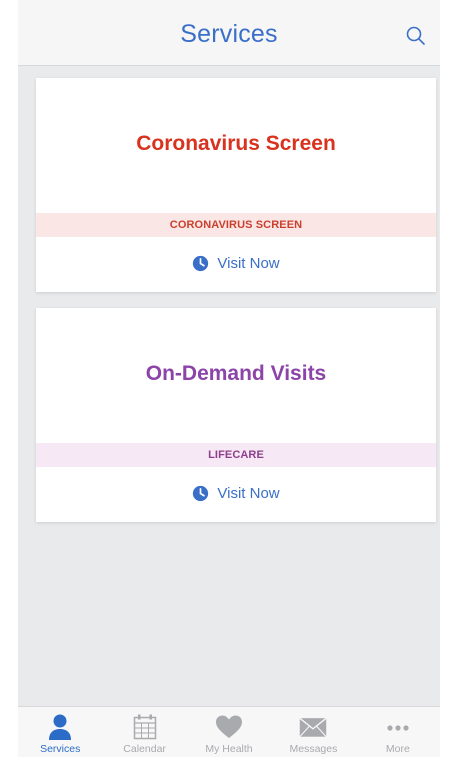 The image size is (458, 757). What do you see at coordinates (144, 727) in the screenshot?
I see `calendar-icon` at bounding box center [144, 727].